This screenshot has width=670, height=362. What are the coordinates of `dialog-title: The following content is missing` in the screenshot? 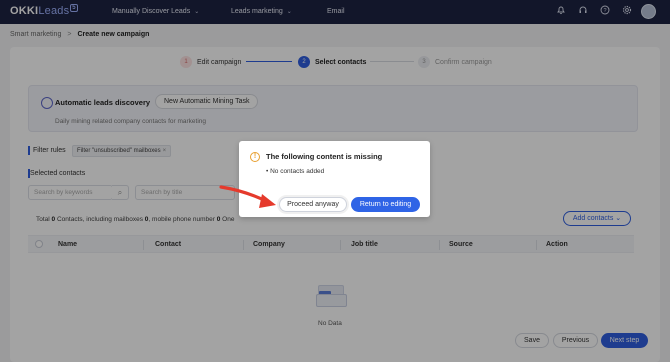 It's located at (324, 156).